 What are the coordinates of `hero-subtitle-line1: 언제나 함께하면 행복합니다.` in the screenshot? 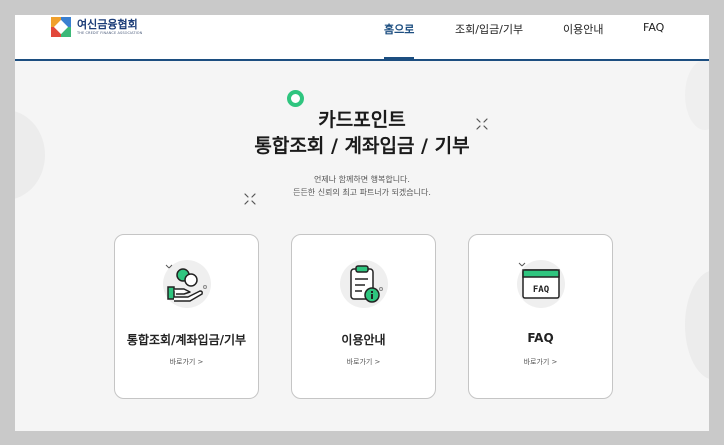 It's located at (362, 179).